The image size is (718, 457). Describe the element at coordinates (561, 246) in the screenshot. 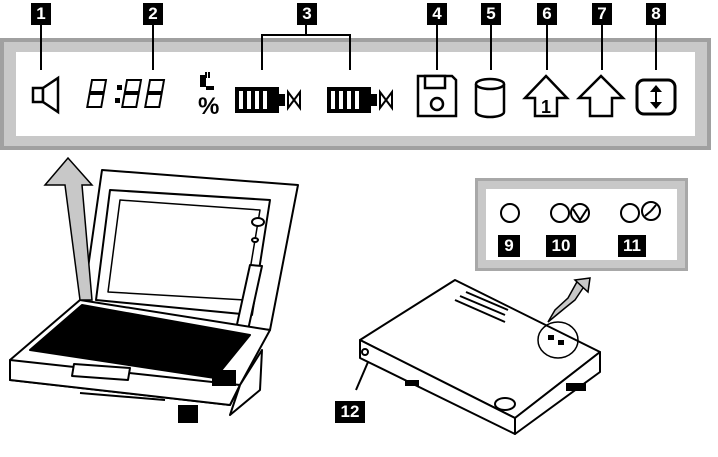

I see `callout-10: 10` at that location.